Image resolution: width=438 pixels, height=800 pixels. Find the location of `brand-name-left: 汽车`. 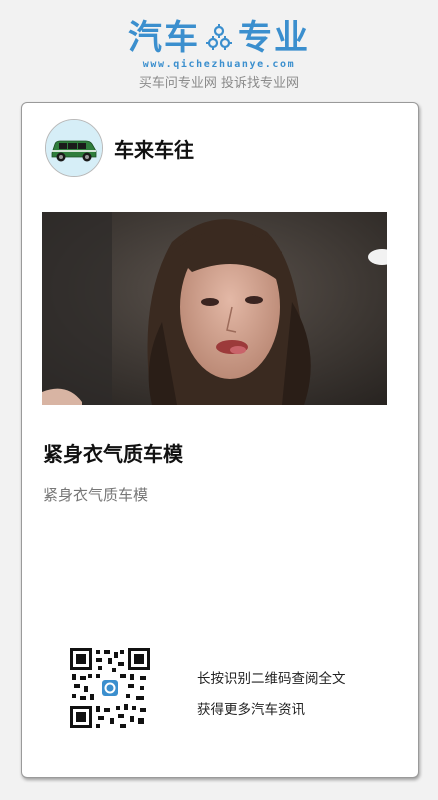

brand-name-left: 汽车 is located at coordinates (164, 38).